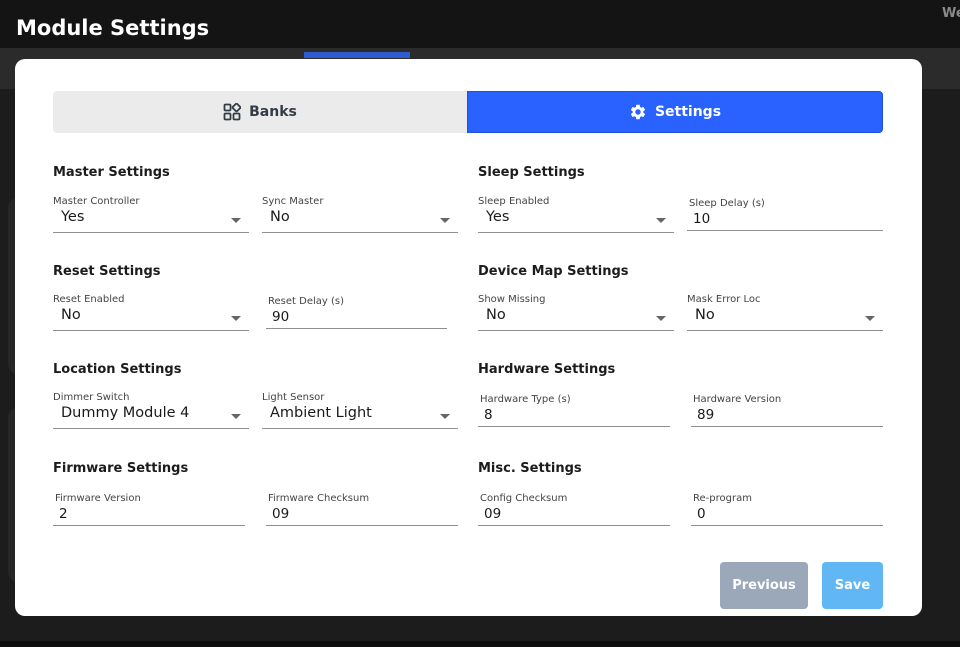  What do you see at coordinates (512, 299) in the screenshot?
I see `field-label: Show Missing` at bounding box center [512, 299].